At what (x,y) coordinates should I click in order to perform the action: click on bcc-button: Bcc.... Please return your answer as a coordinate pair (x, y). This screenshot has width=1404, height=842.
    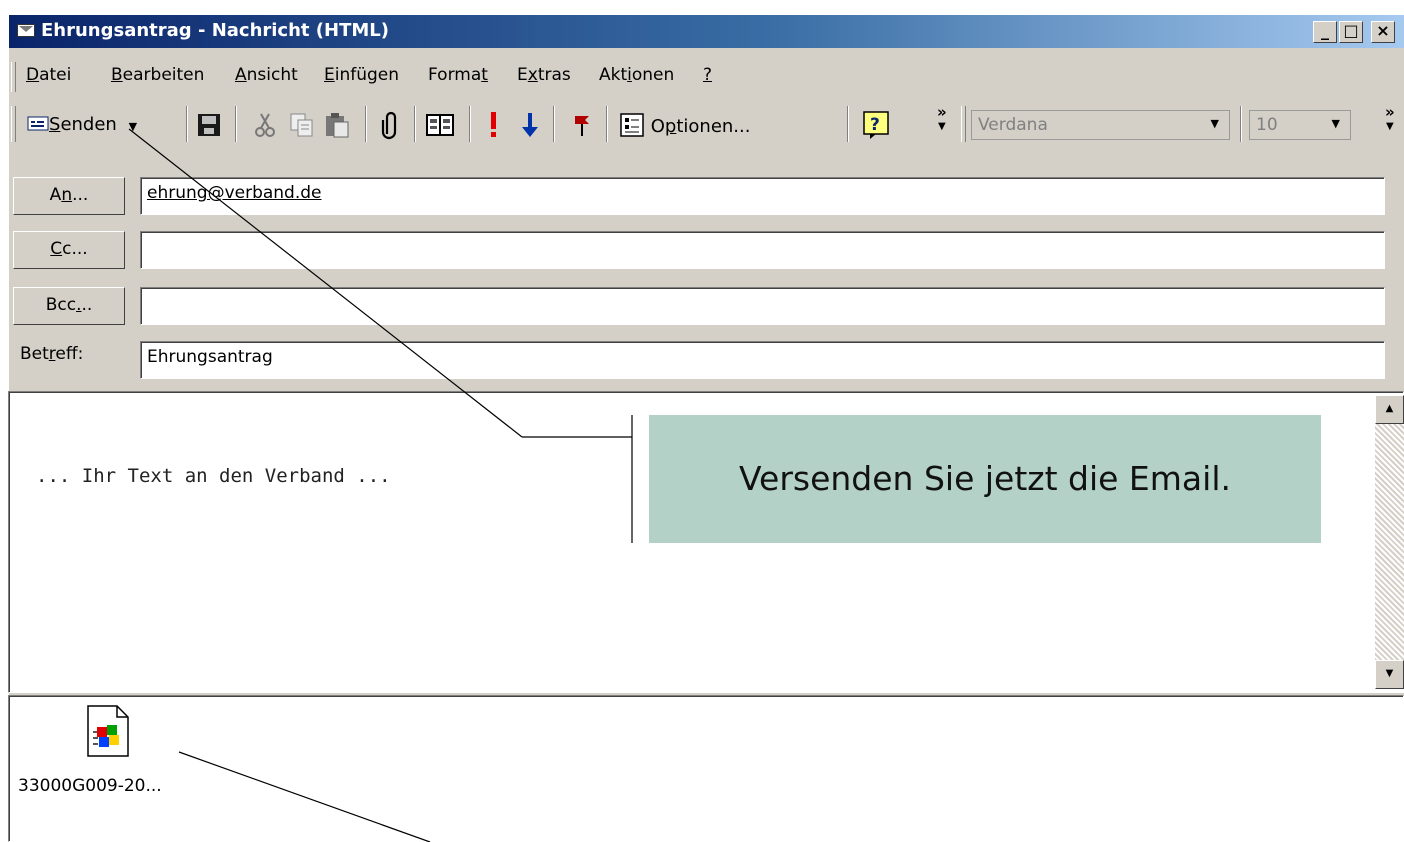
    Looking at the image, I should click on (69, 306).